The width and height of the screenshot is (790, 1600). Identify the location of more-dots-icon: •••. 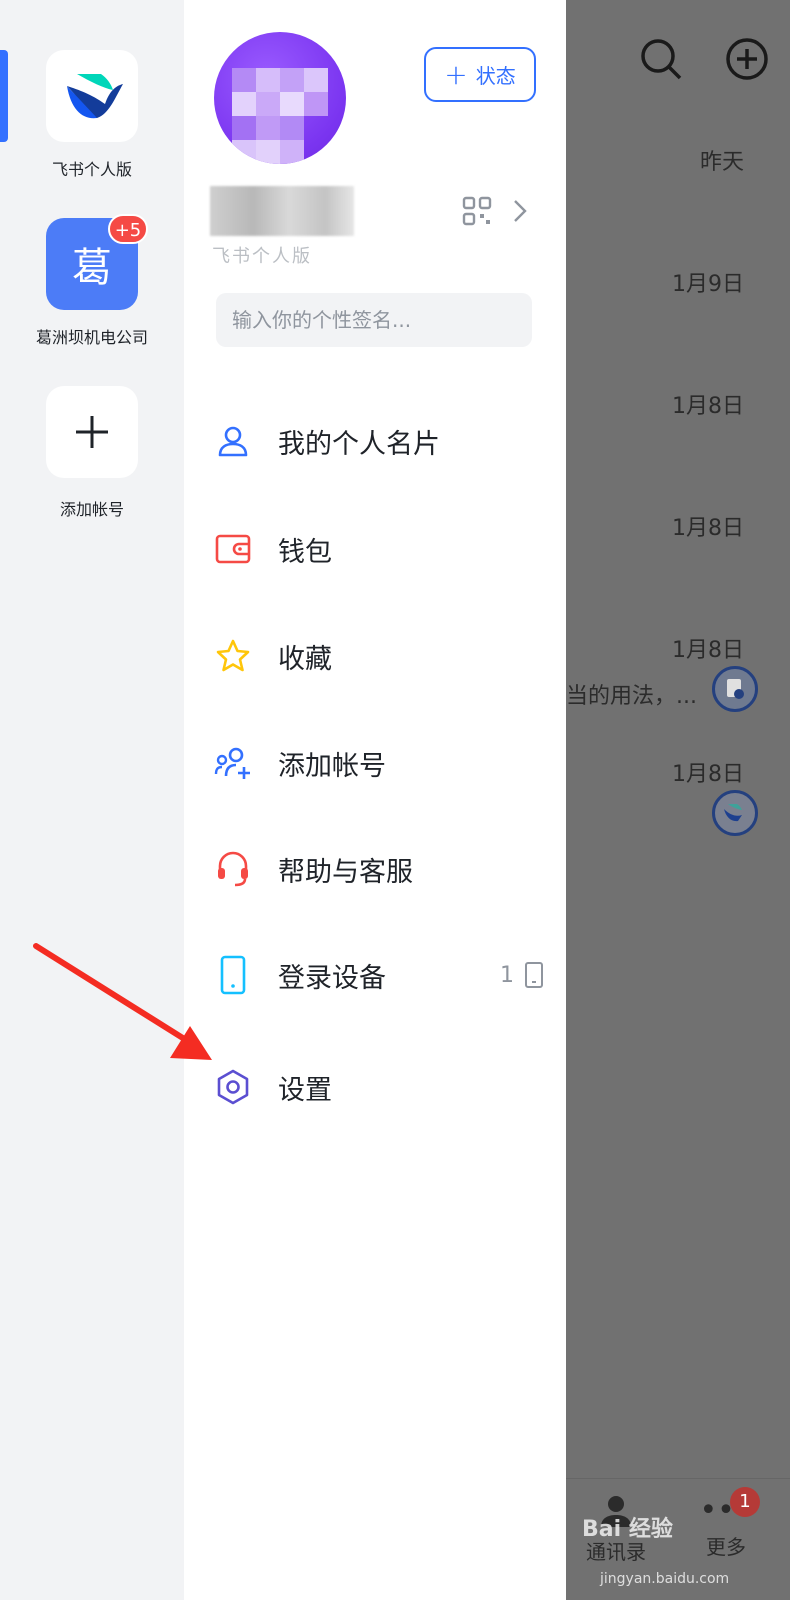
(726, 1510).